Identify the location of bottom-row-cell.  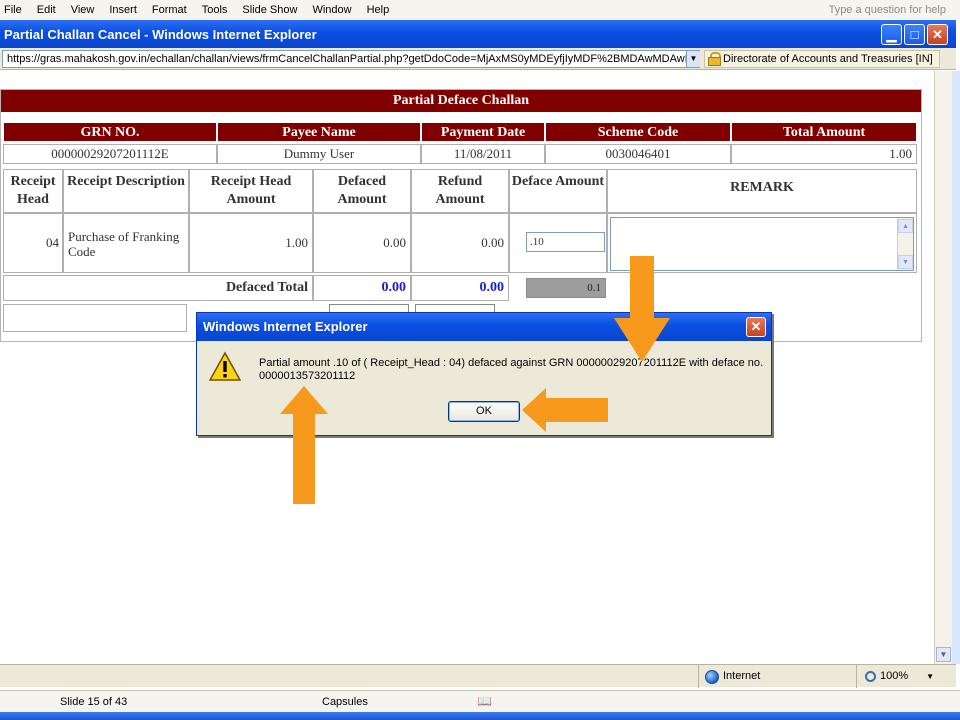
(95, 318).